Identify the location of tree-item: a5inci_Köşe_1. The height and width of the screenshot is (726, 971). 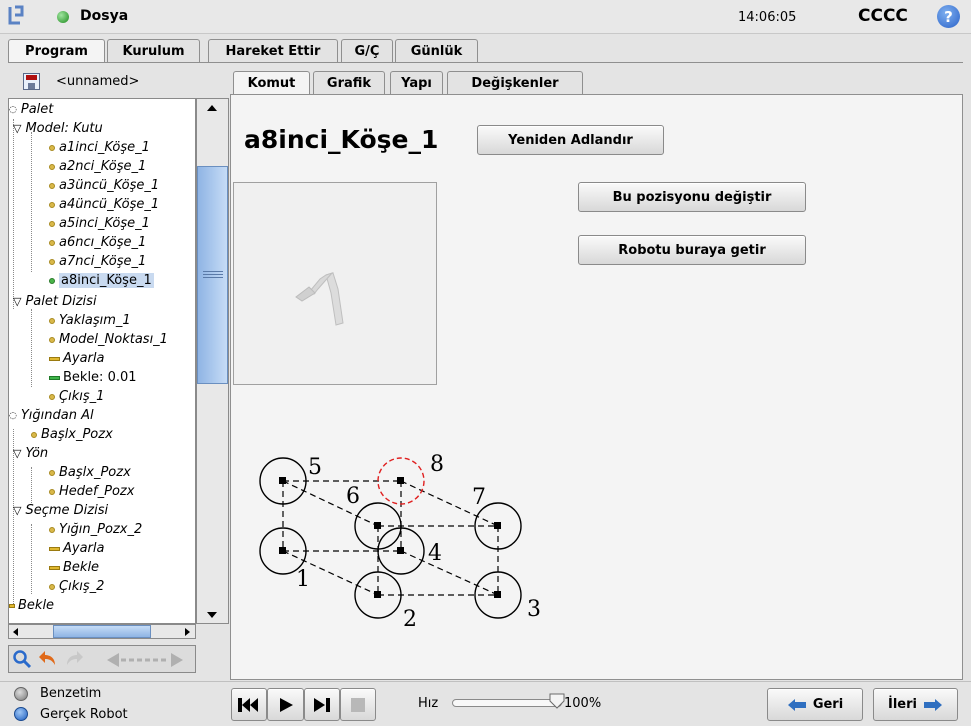
(99, 223).